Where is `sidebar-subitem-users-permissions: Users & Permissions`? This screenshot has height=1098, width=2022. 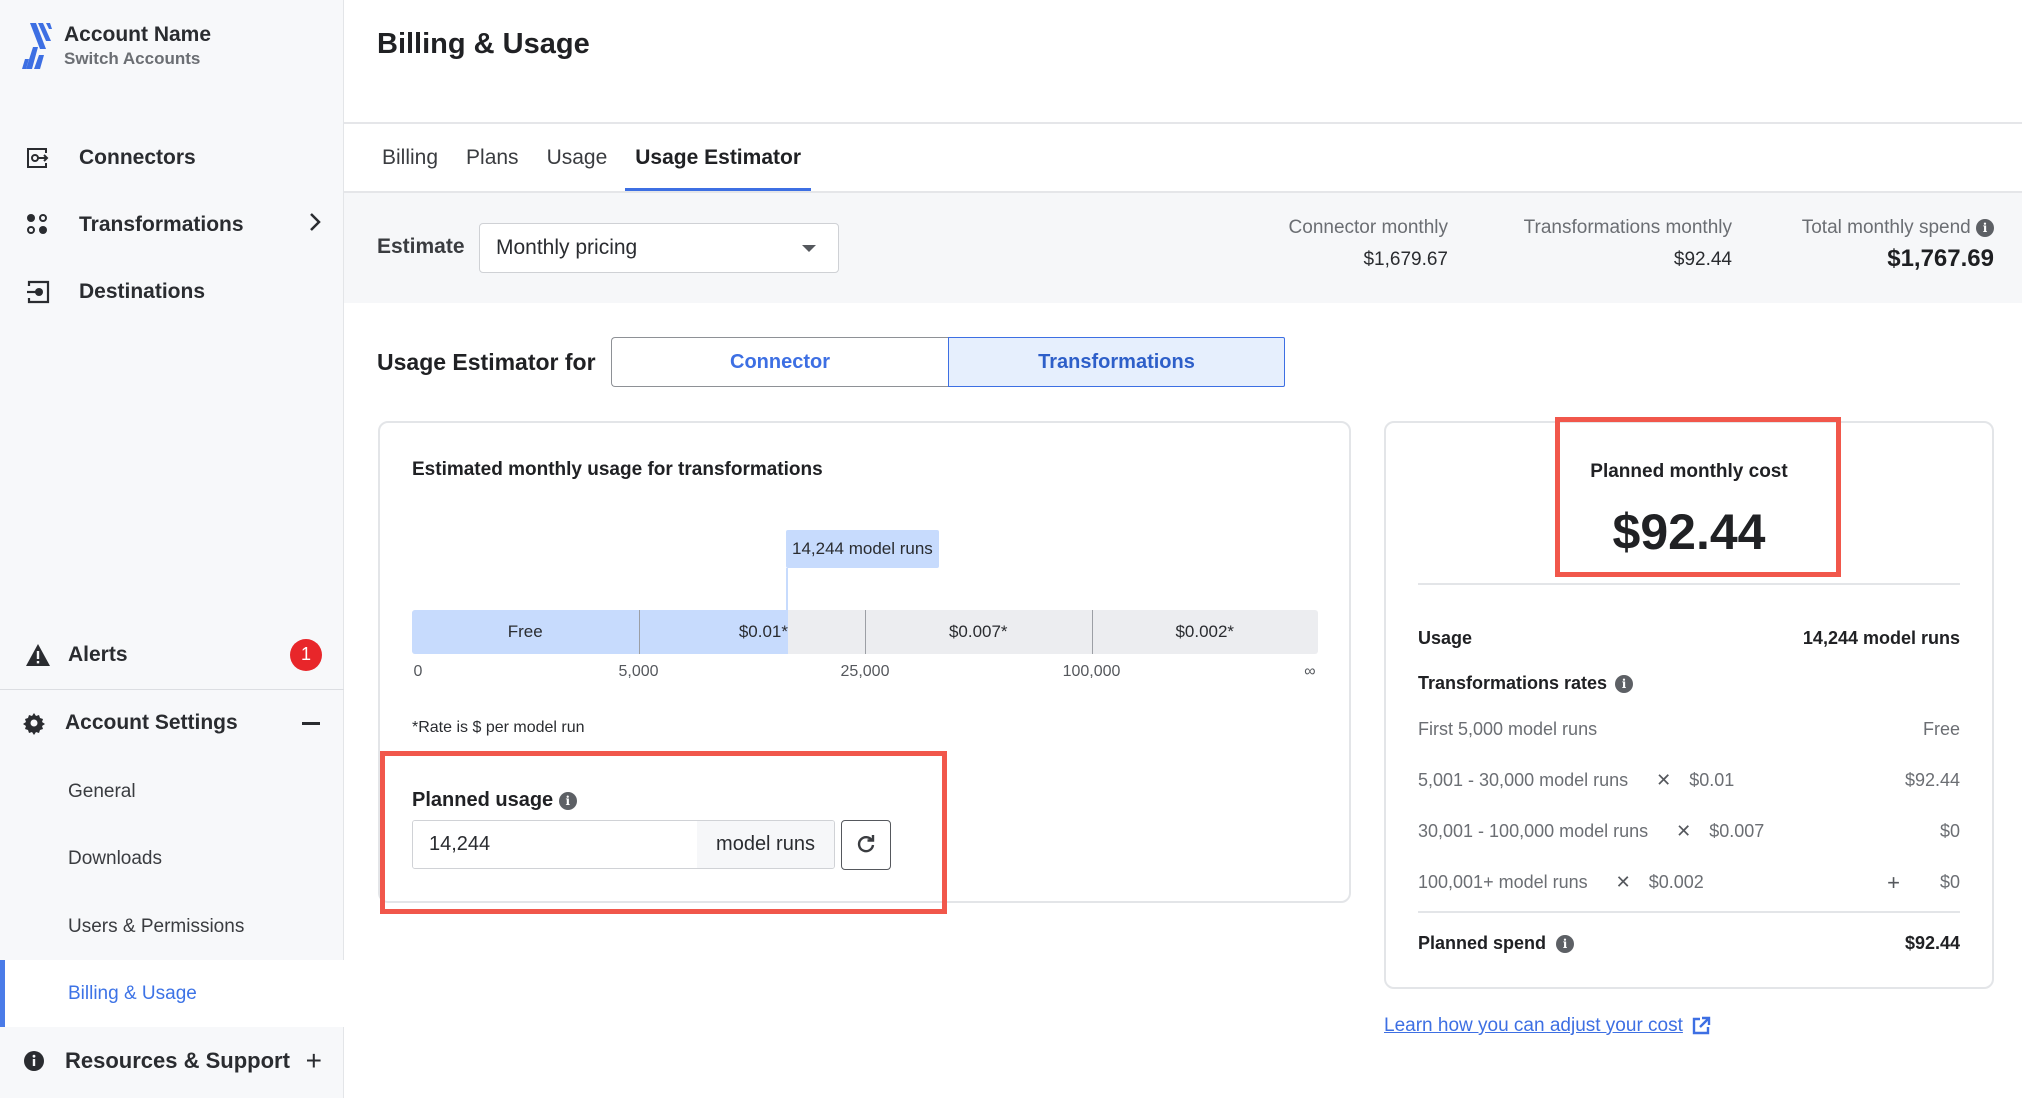 sidebar-subitem-users-permissions: Users & Permissions is located at coordinates (172, 926).